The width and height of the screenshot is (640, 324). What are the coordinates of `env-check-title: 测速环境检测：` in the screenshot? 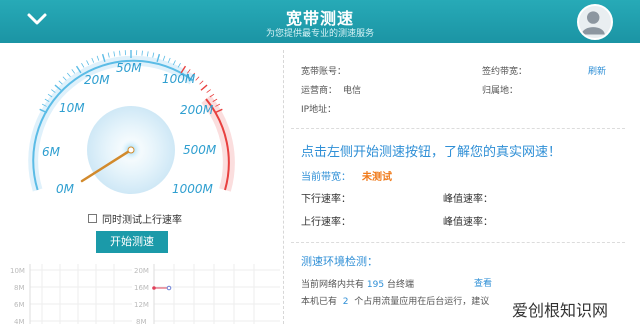 It's located at (339, 261).